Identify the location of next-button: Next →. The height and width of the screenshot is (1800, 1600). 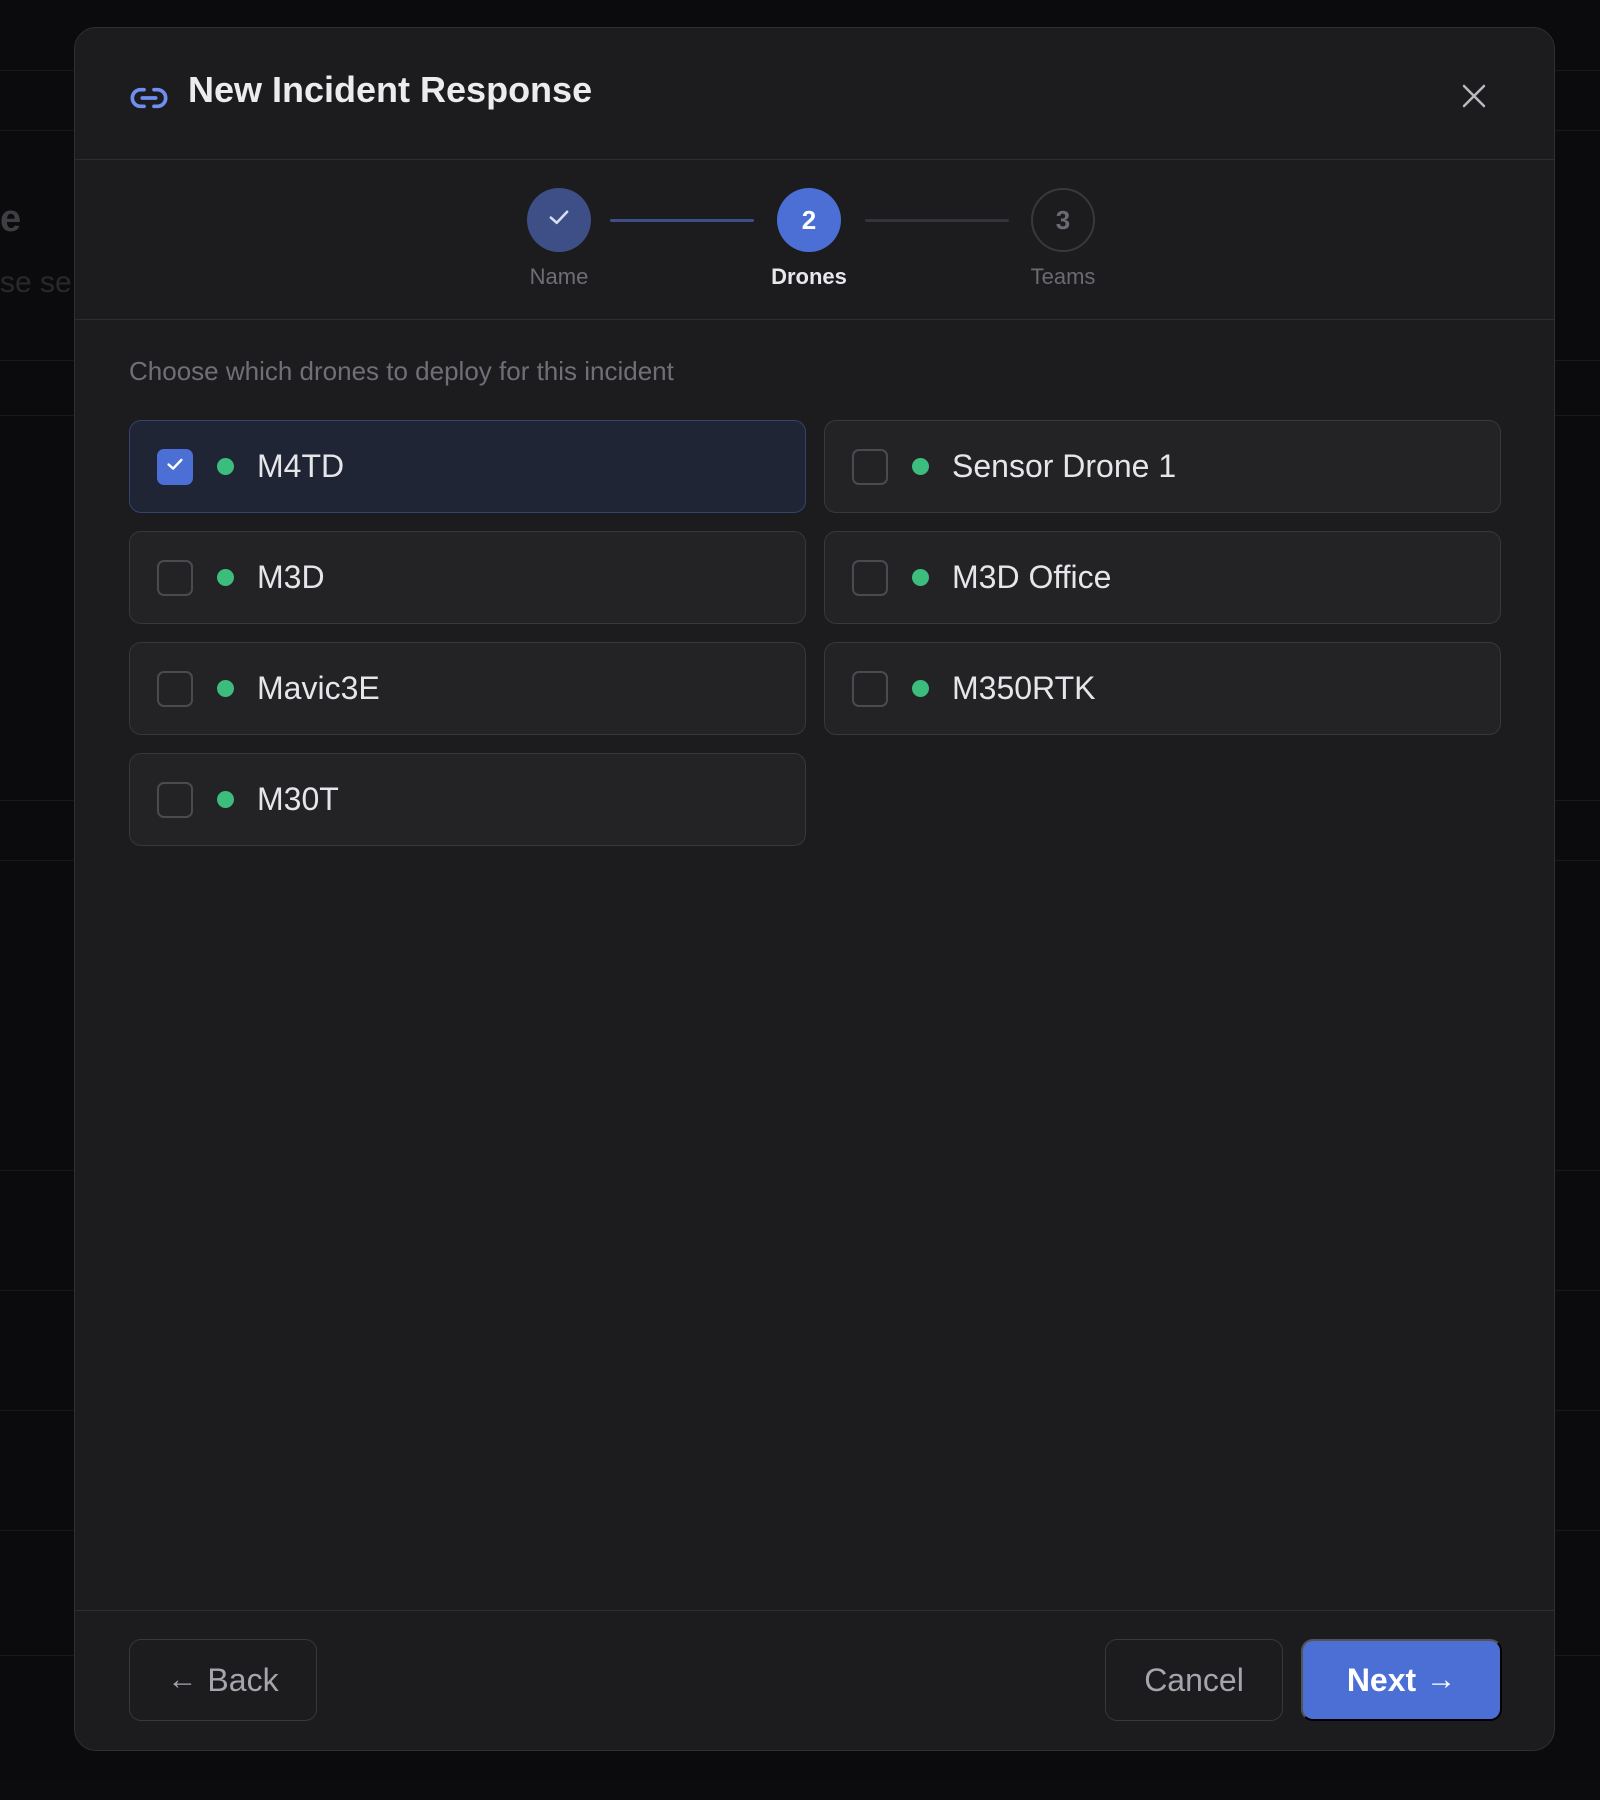
(1401, 1680).